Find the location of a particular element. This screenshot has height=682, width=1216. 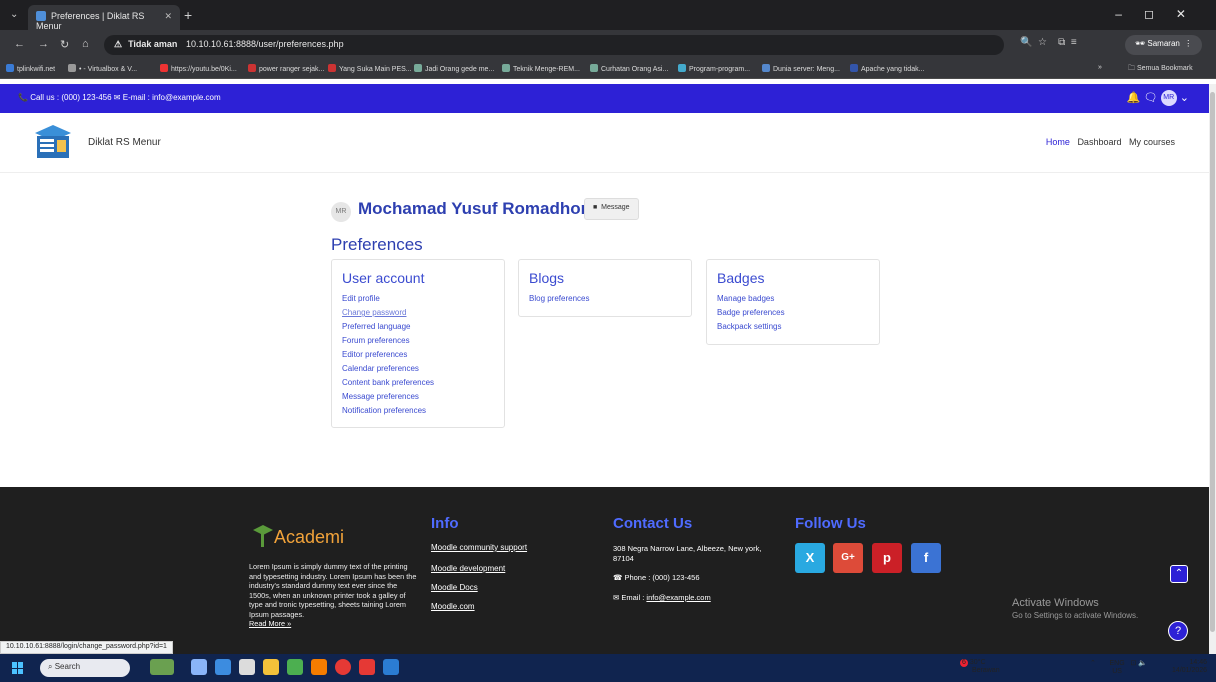

edit-profile-link: Edit profile is located at coordinates (418, 299).